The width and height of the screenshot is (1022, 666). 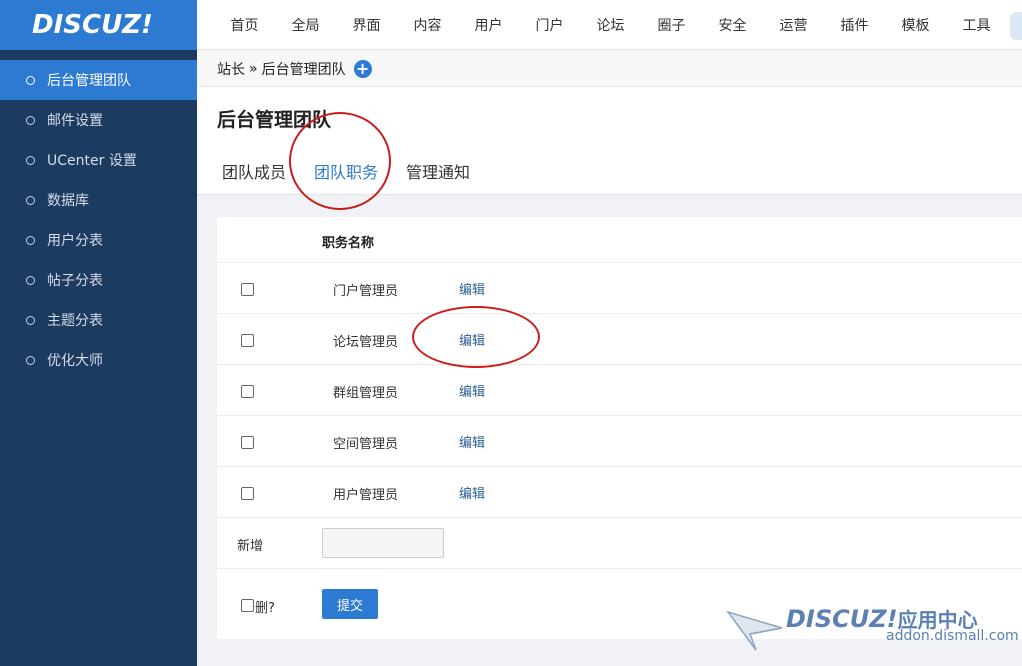 I want to click on sidebar-item-thread-tables: 主题分表, so click(x=98, y=320).